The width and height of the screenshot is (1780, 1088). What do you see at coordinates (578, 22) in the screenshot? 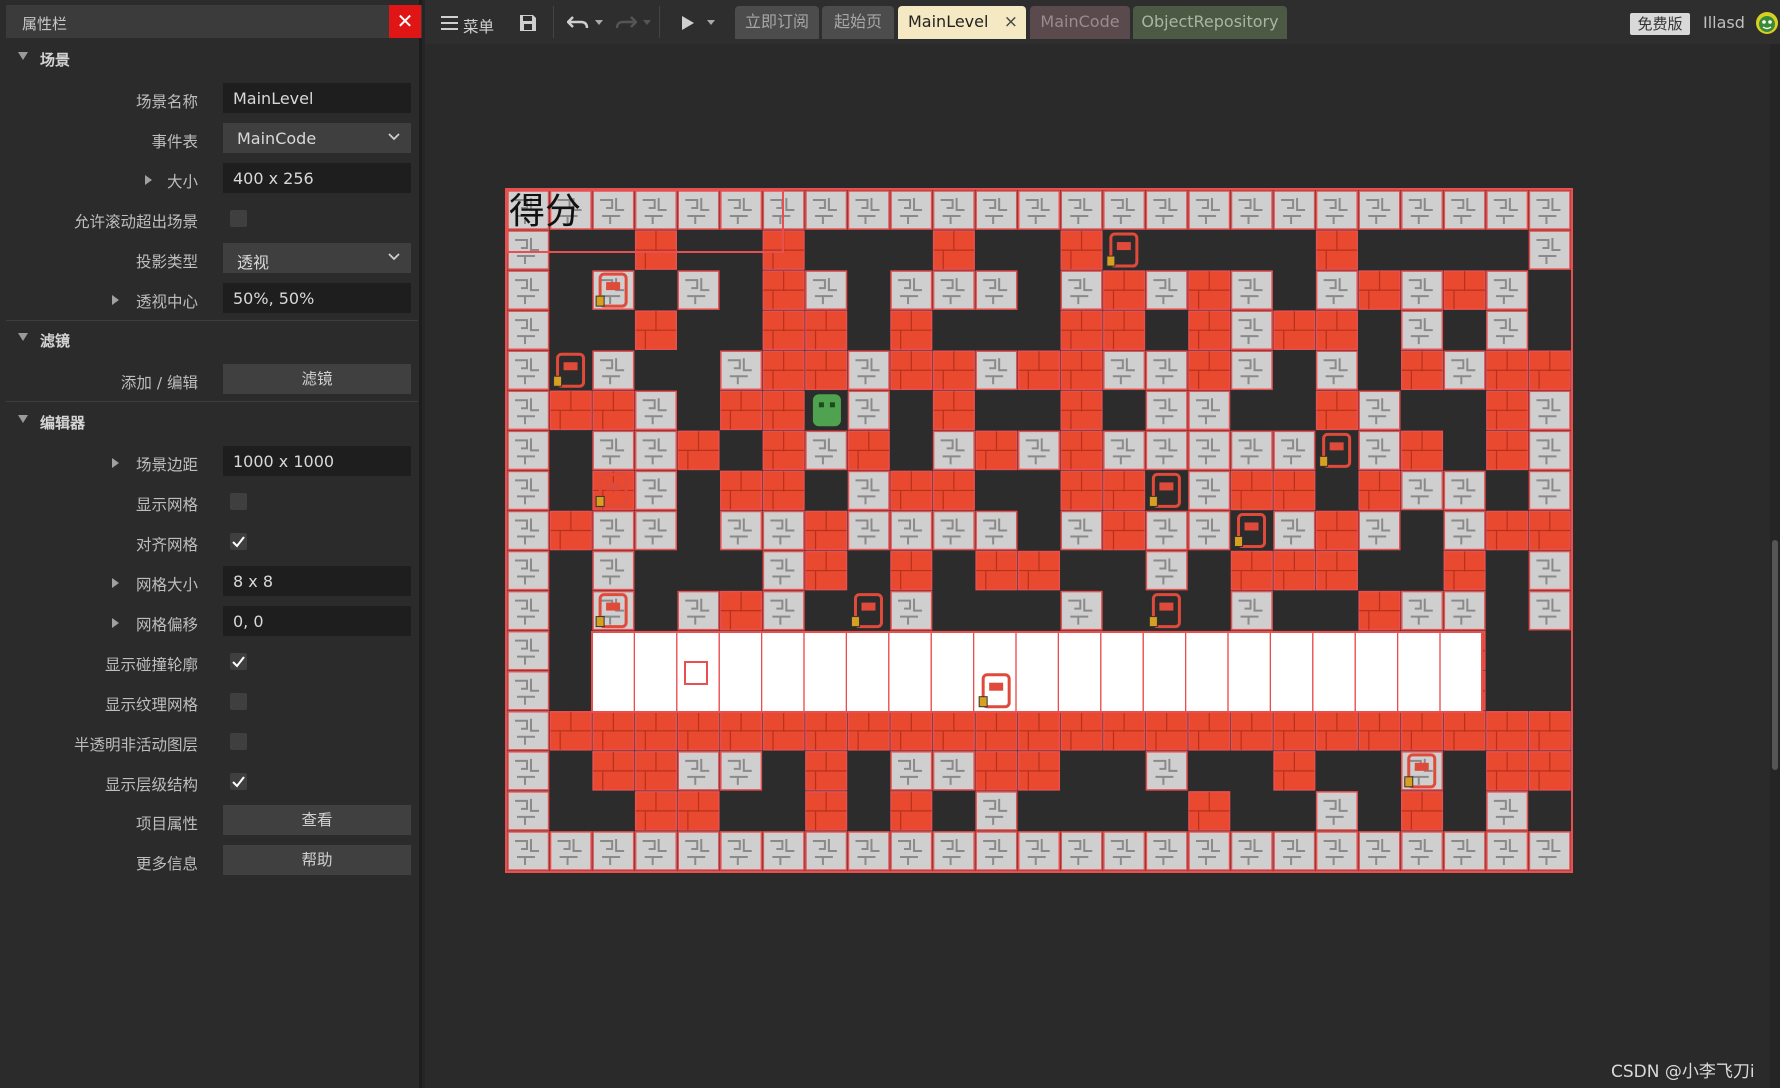
I see `undo-icon` at bounding box center [578, 22].